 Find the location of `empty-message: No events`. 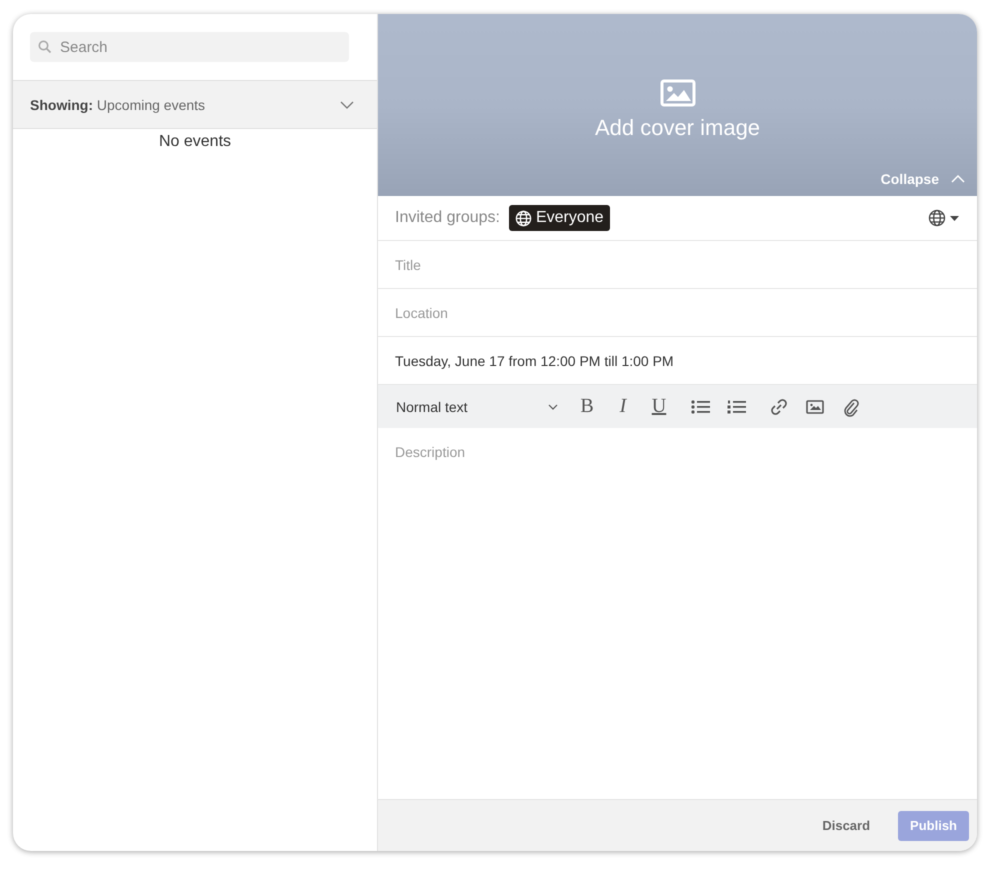

empty-message: No events is located at coordinates (195, 141).